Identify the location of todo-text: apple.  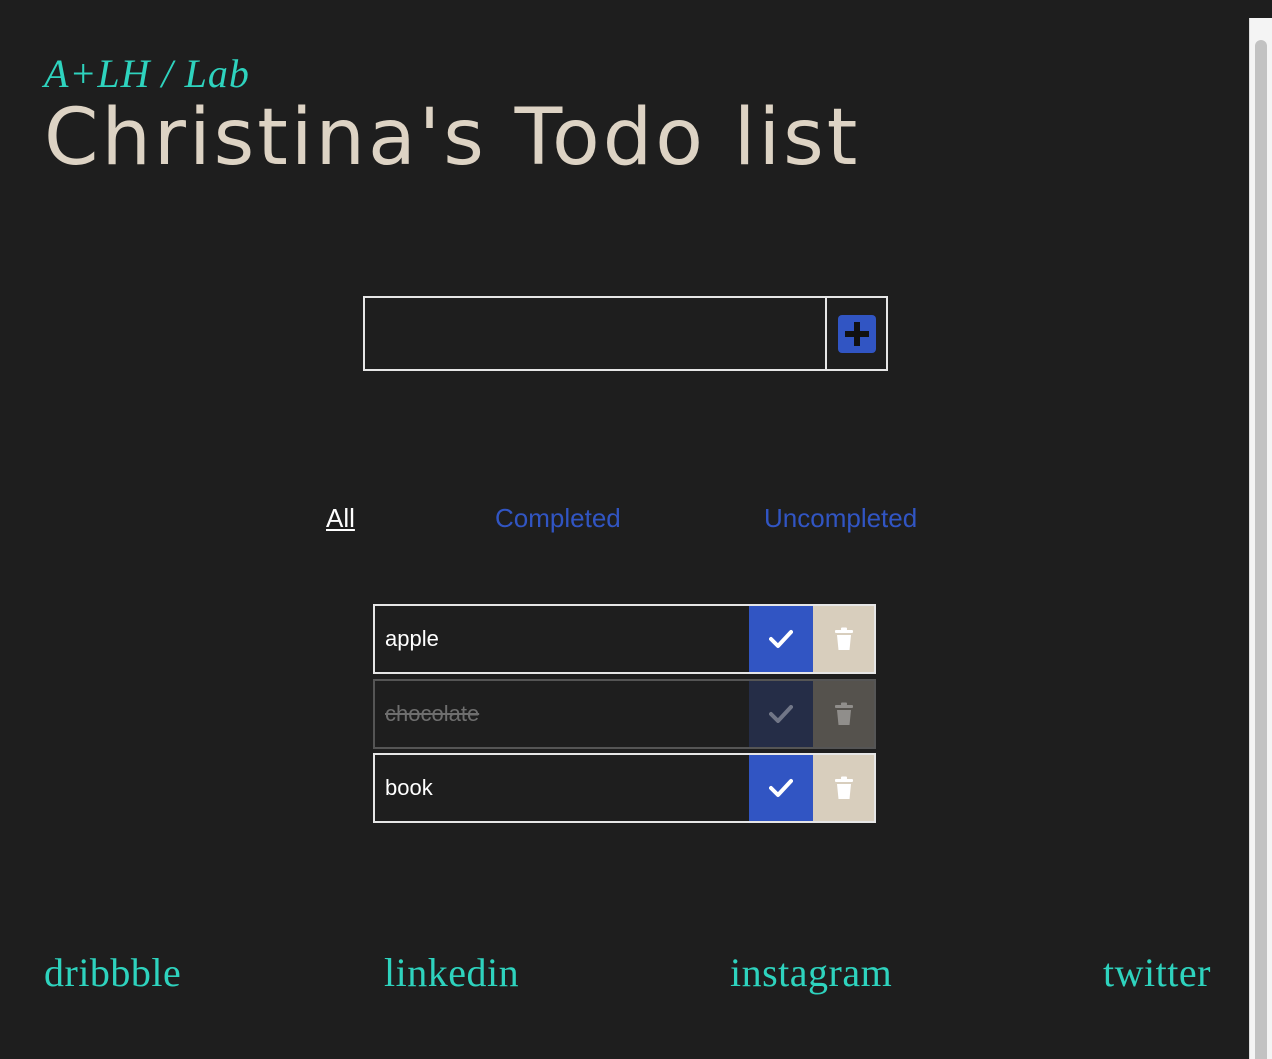
(412, 638).